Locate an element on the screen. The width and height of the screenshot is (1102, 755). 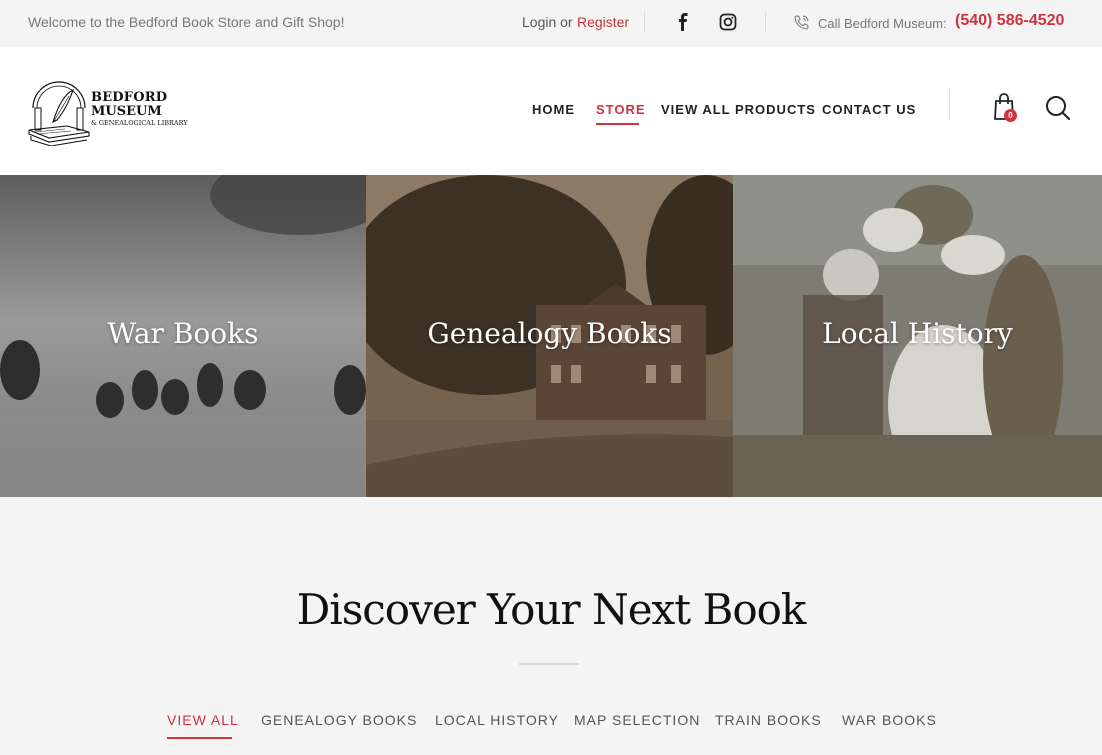
site-logo: BEDFORD MUSEUM & GENEALOGICAL LIBRARY is located at coordinates (112, 110).